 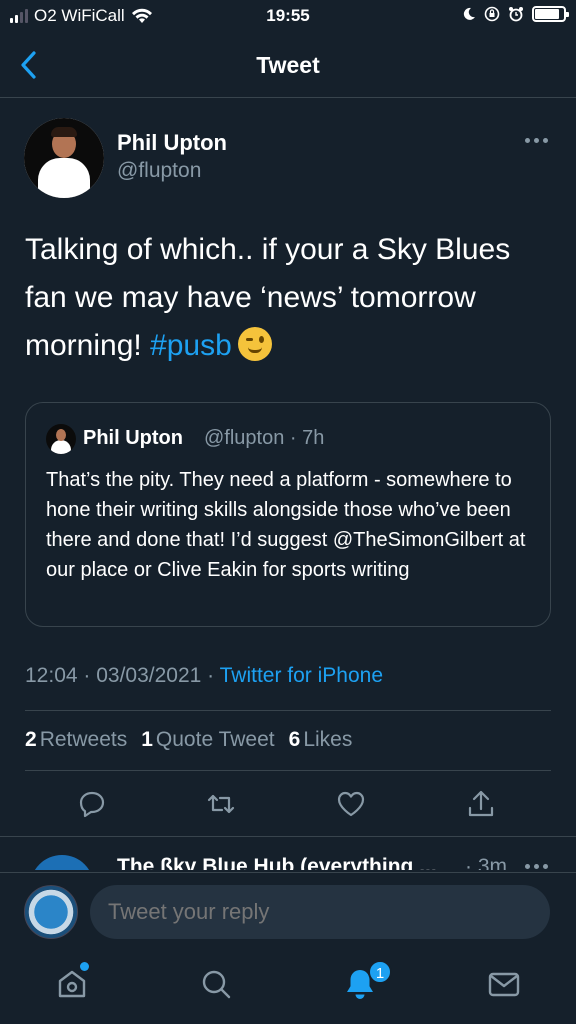 I want to click on tab-bar: 1, so click(x=288, y=986).